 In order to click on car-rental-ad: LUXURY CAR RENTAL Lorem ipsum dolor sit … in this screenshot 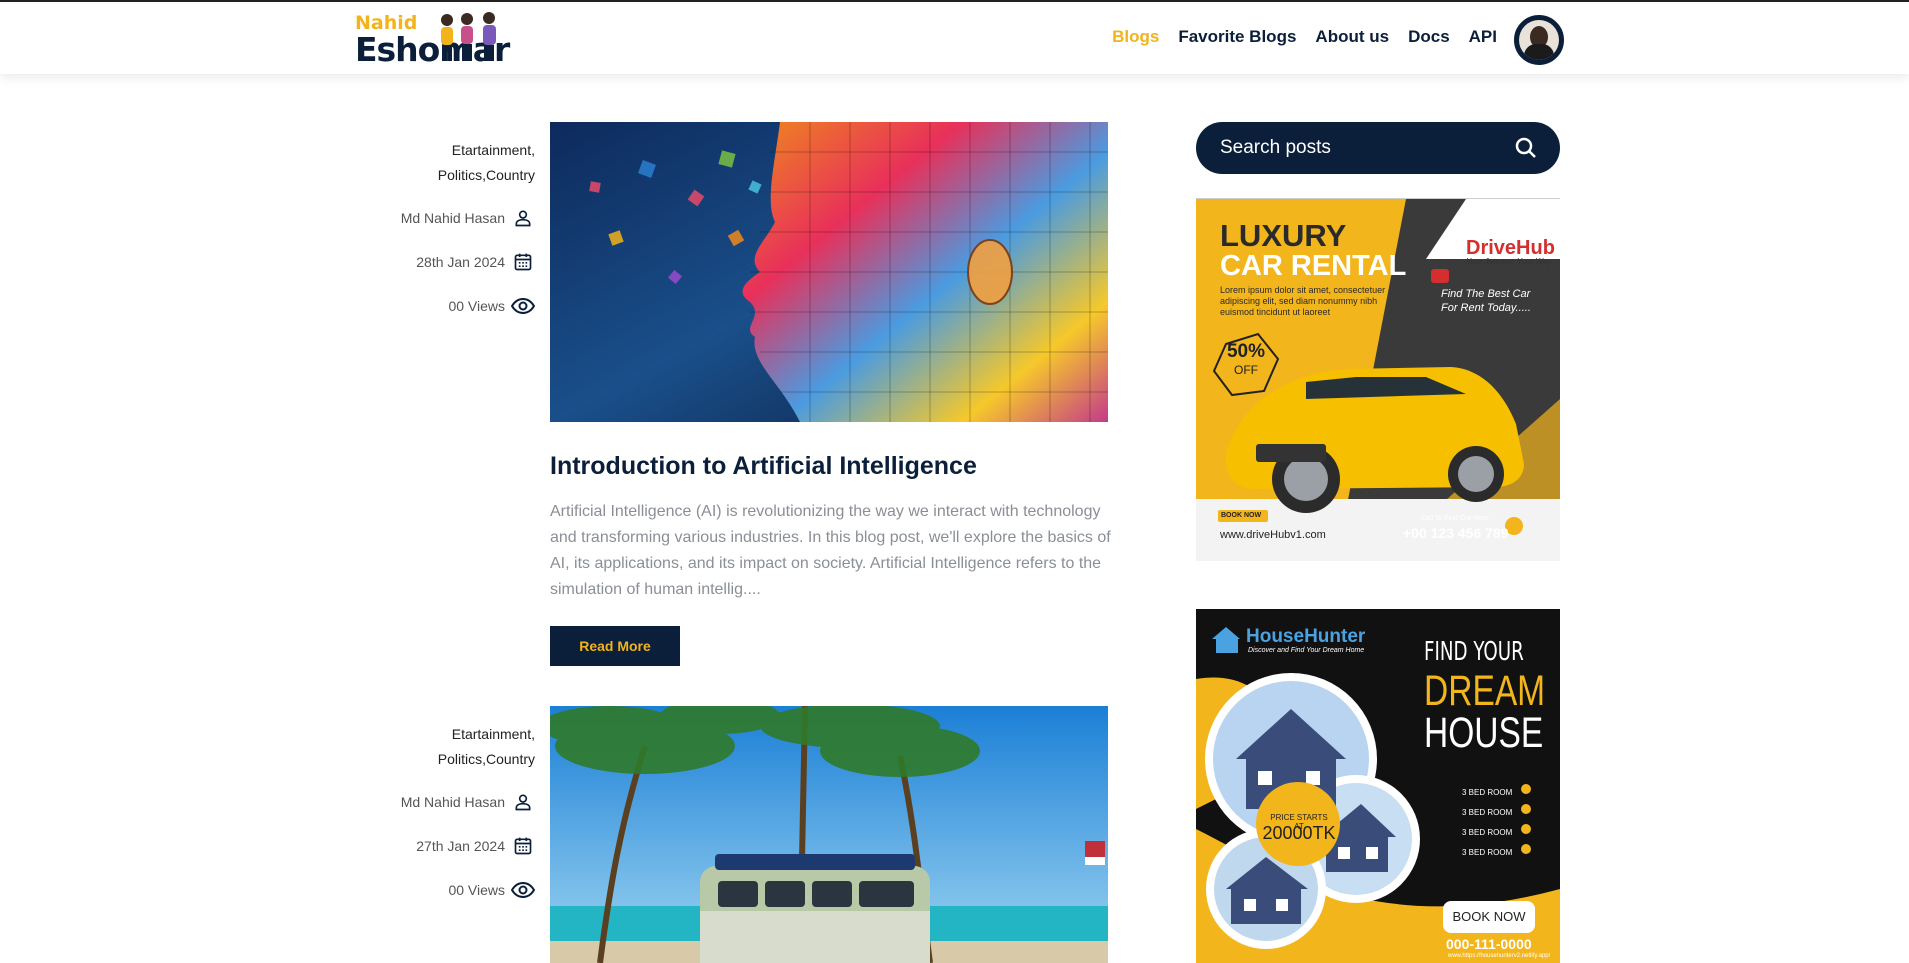, I will do `click(1378, 379)`.